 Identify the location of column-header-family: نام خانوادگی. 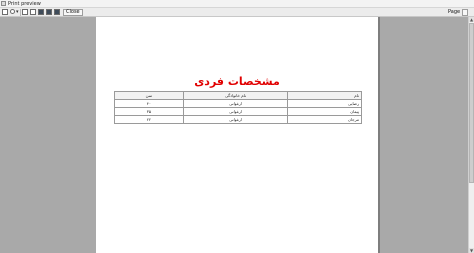
(235, 95).